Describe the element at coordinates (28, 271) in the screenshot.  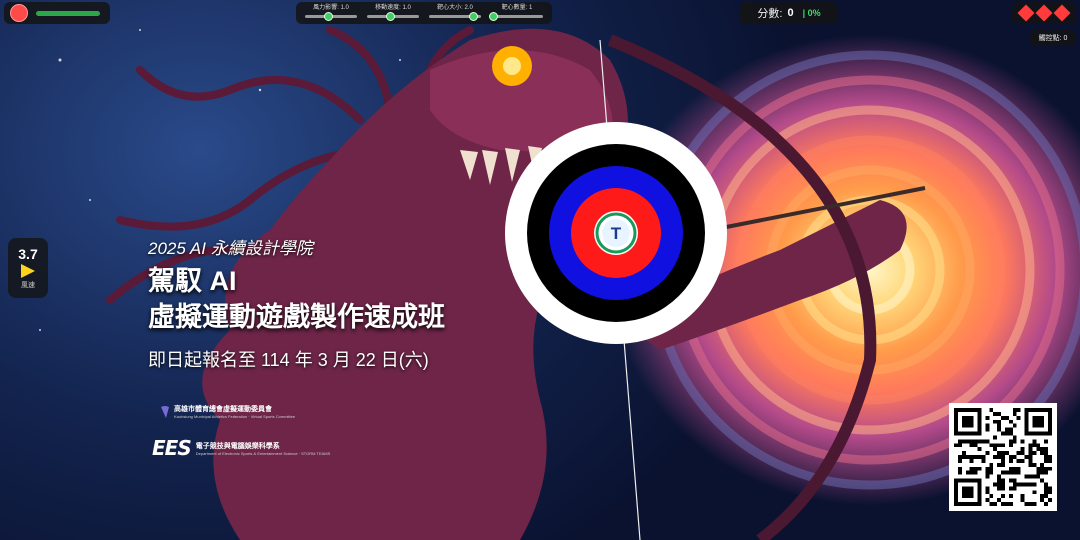
I see `wind-direction-arrow-icon` at that location.